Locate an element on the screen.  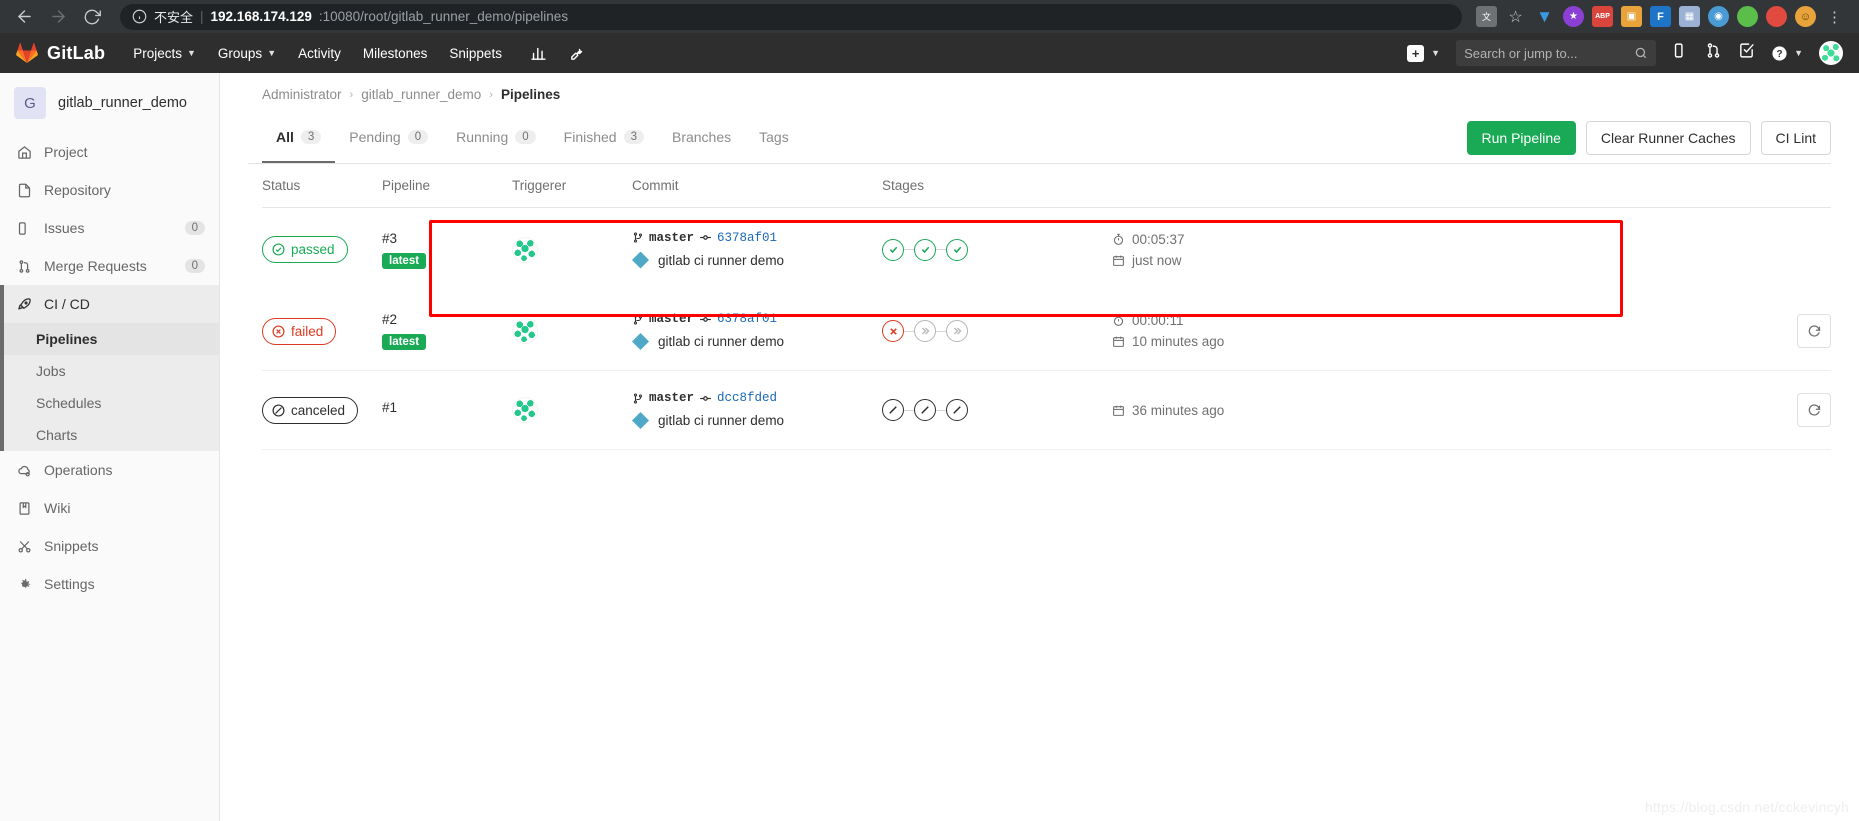
bookmark-star-icon: ☆ is located at coordinates (1515, 16).